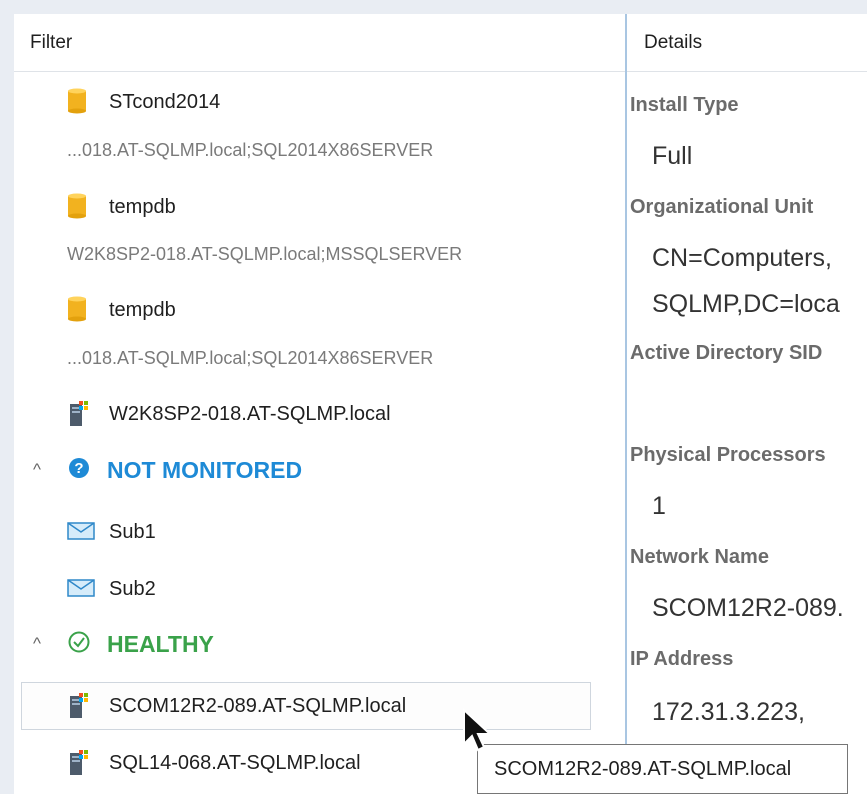  I want to click on details-header: Details, so click(747, 43).